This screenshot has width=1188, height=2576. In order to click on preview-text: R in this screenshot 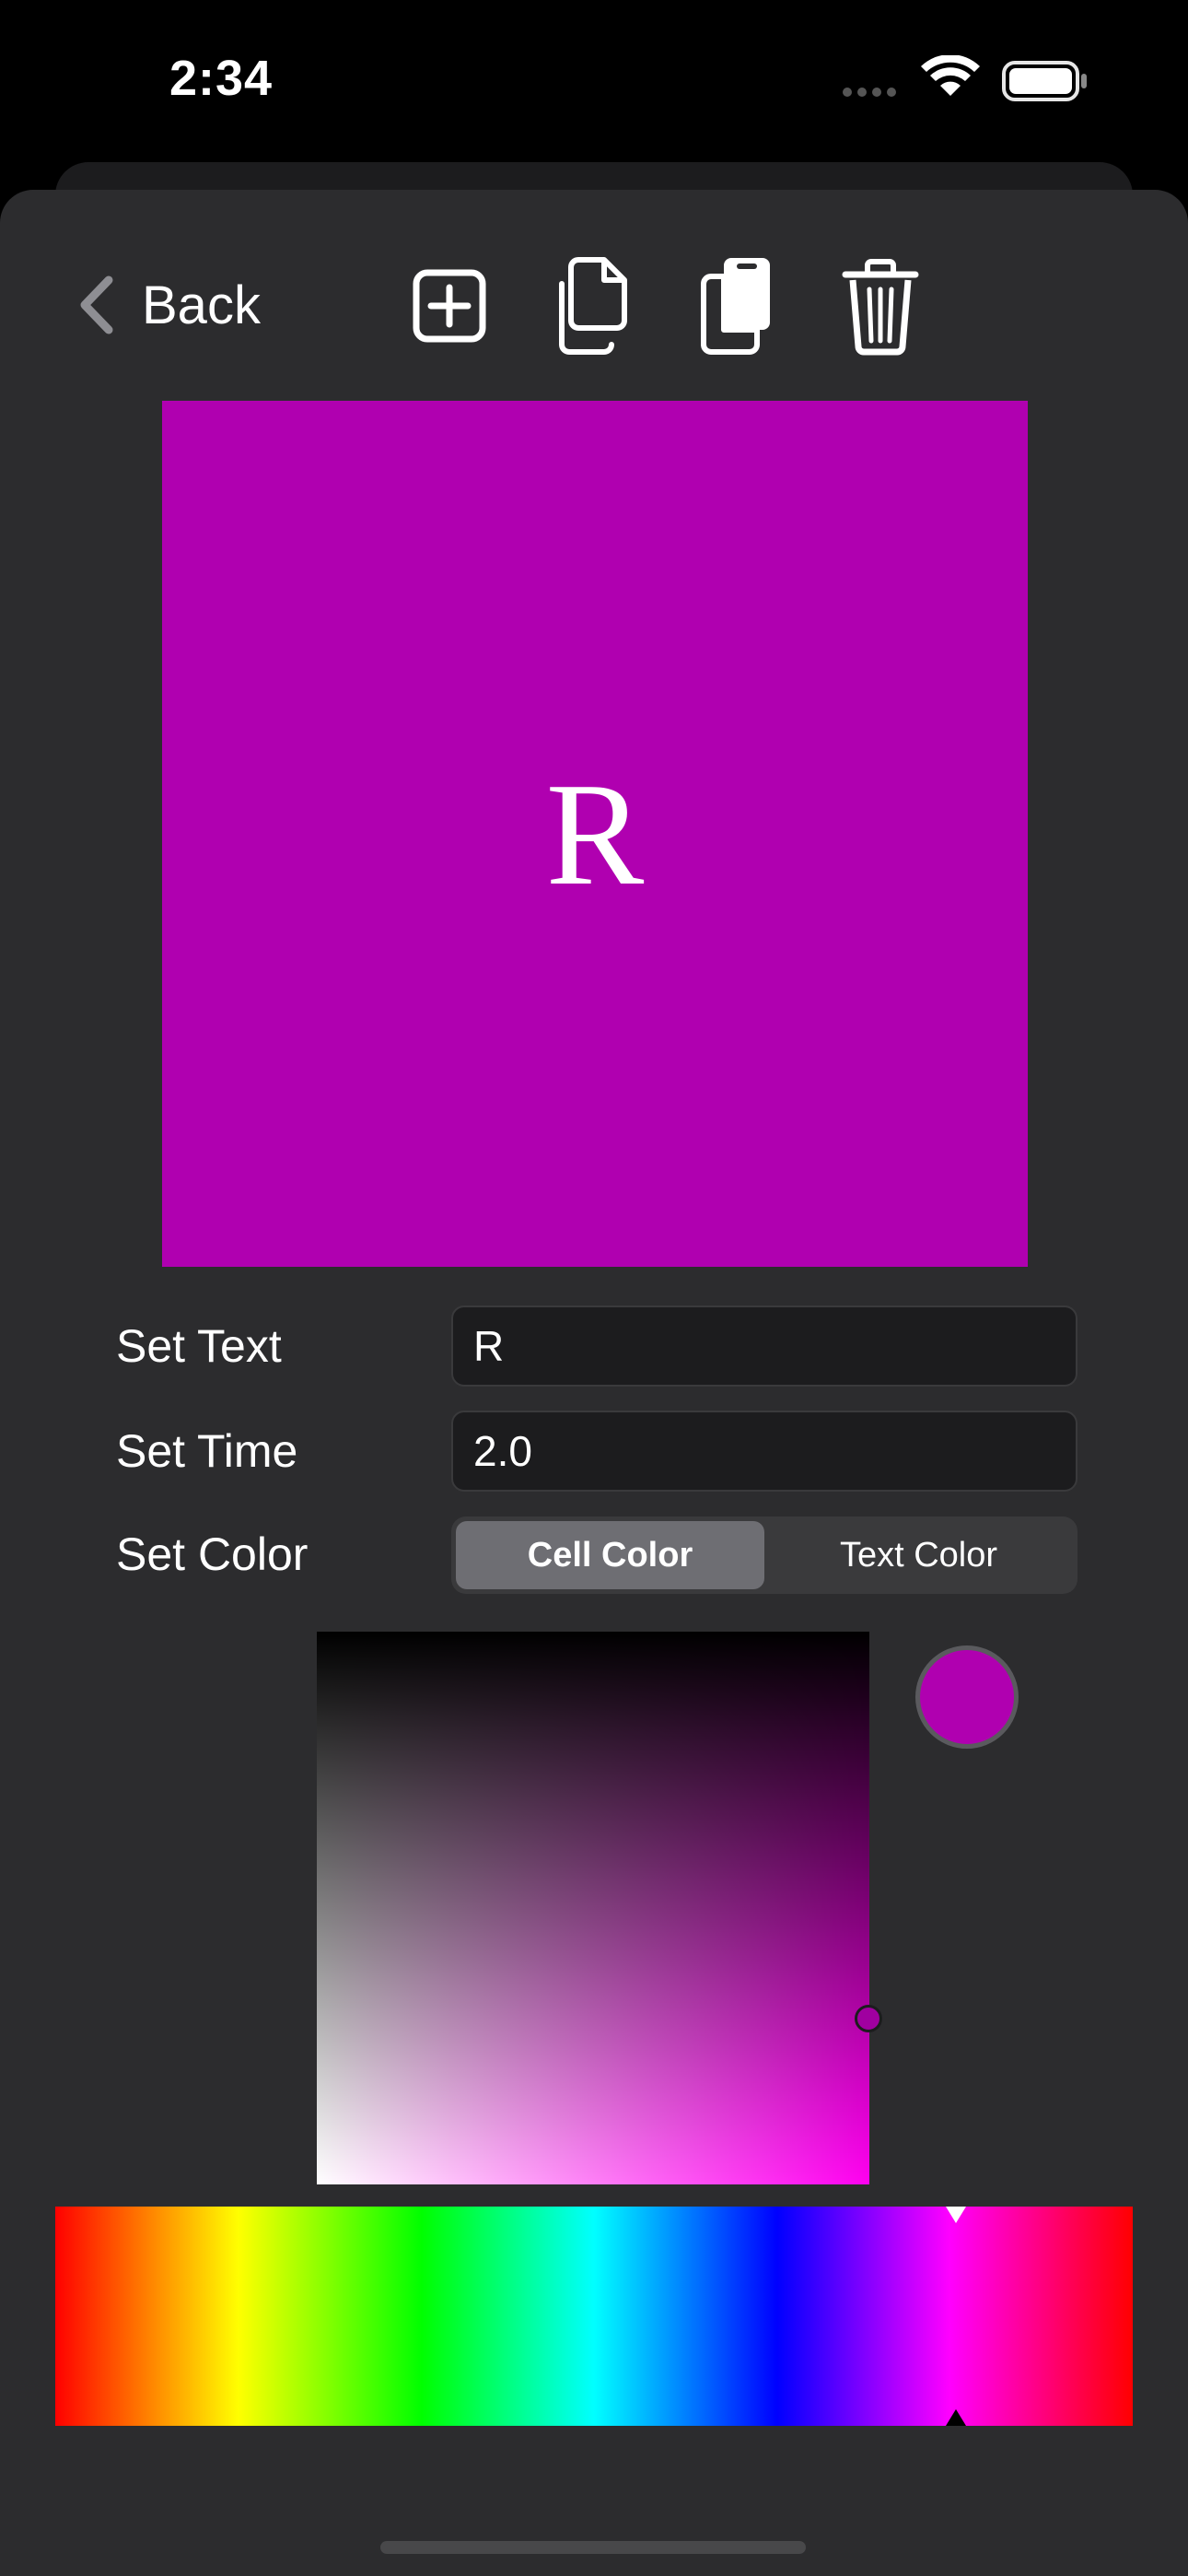, I will do `click(595, 833)`.